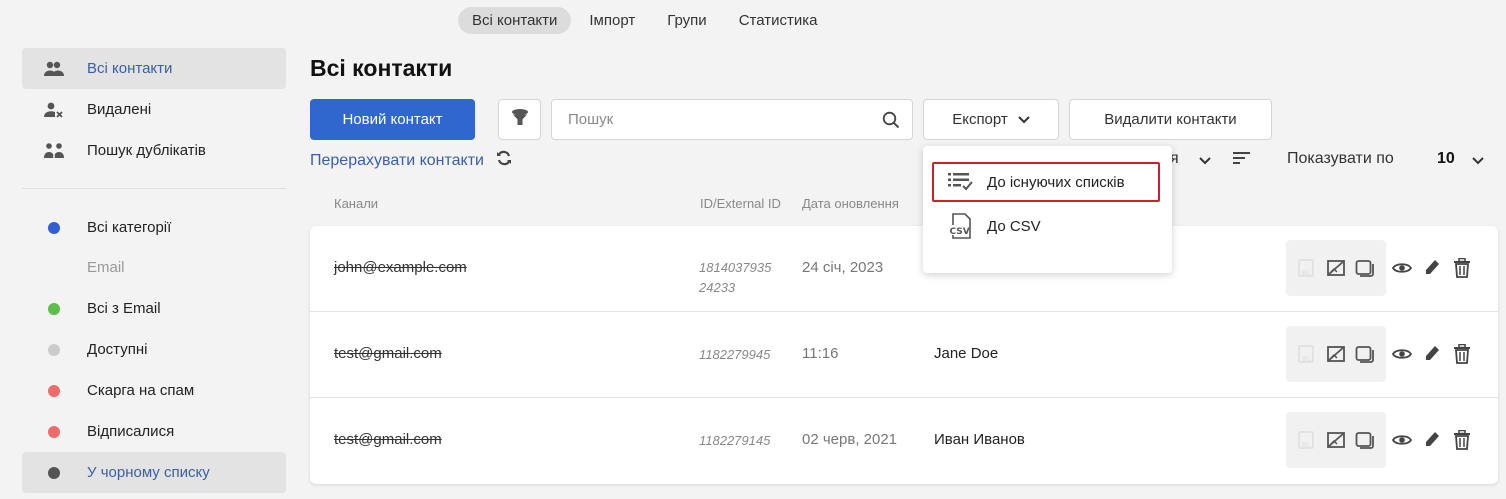 The width and height of the screenshot is (1506, 499). Describe the element at coordinates (154, 431) in the screenshot. I see `sidebar-item-unsubscribed: Відписалися` at that location.